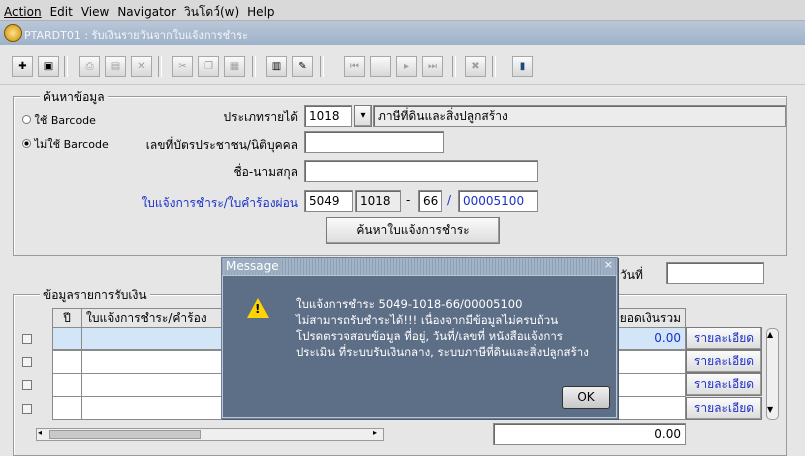 The height and width of the screenshot is (456, 805). I want to click on radio-no-barcode: ไม่ใช้ Barcode, so click(65, 144).